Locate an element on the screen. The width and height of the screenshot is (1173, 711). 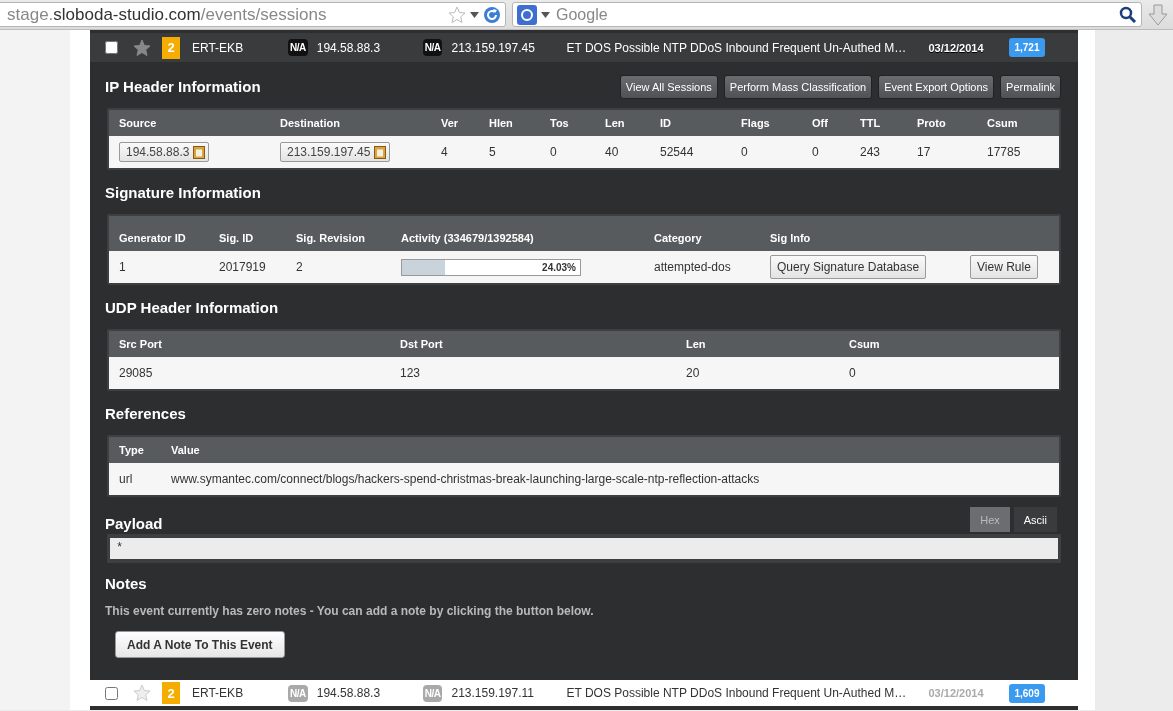
column-header: Sig. ID is located at coordinates (236, 239).